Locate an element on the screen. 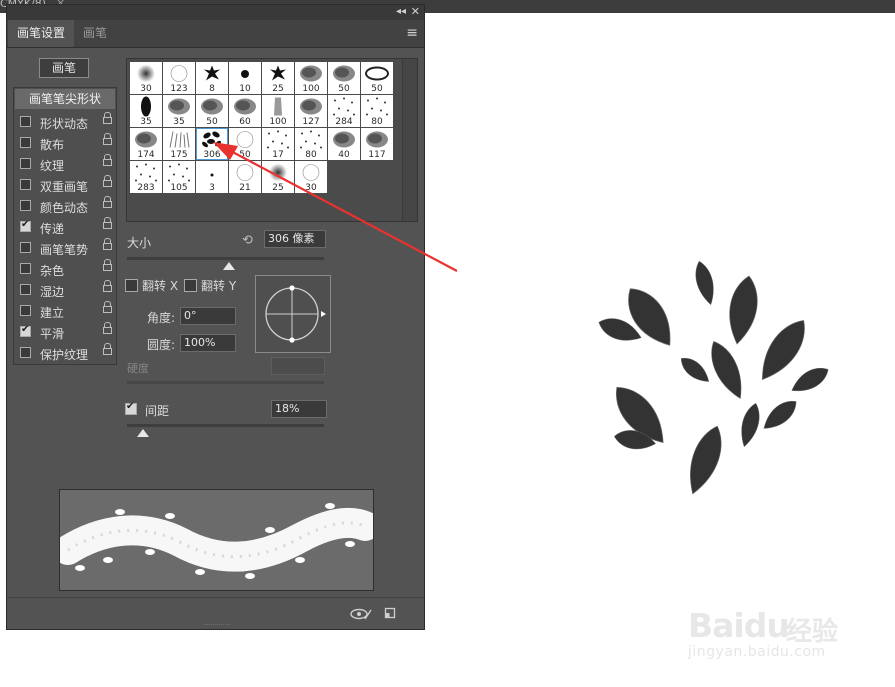 The height and width of the screenshot is (687, 895). panel-titlebar: ◂◂ ✕ is located at coordinates (215, 12).